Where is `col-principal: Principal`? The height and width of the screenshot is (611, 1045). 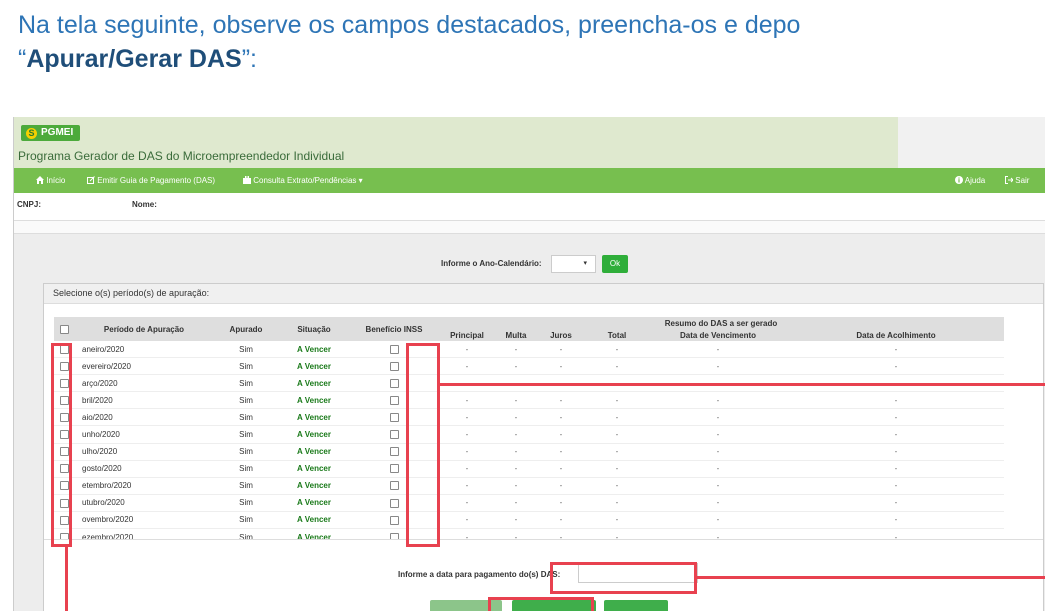
col-principal: Principal is located at coordinates (467, 335).